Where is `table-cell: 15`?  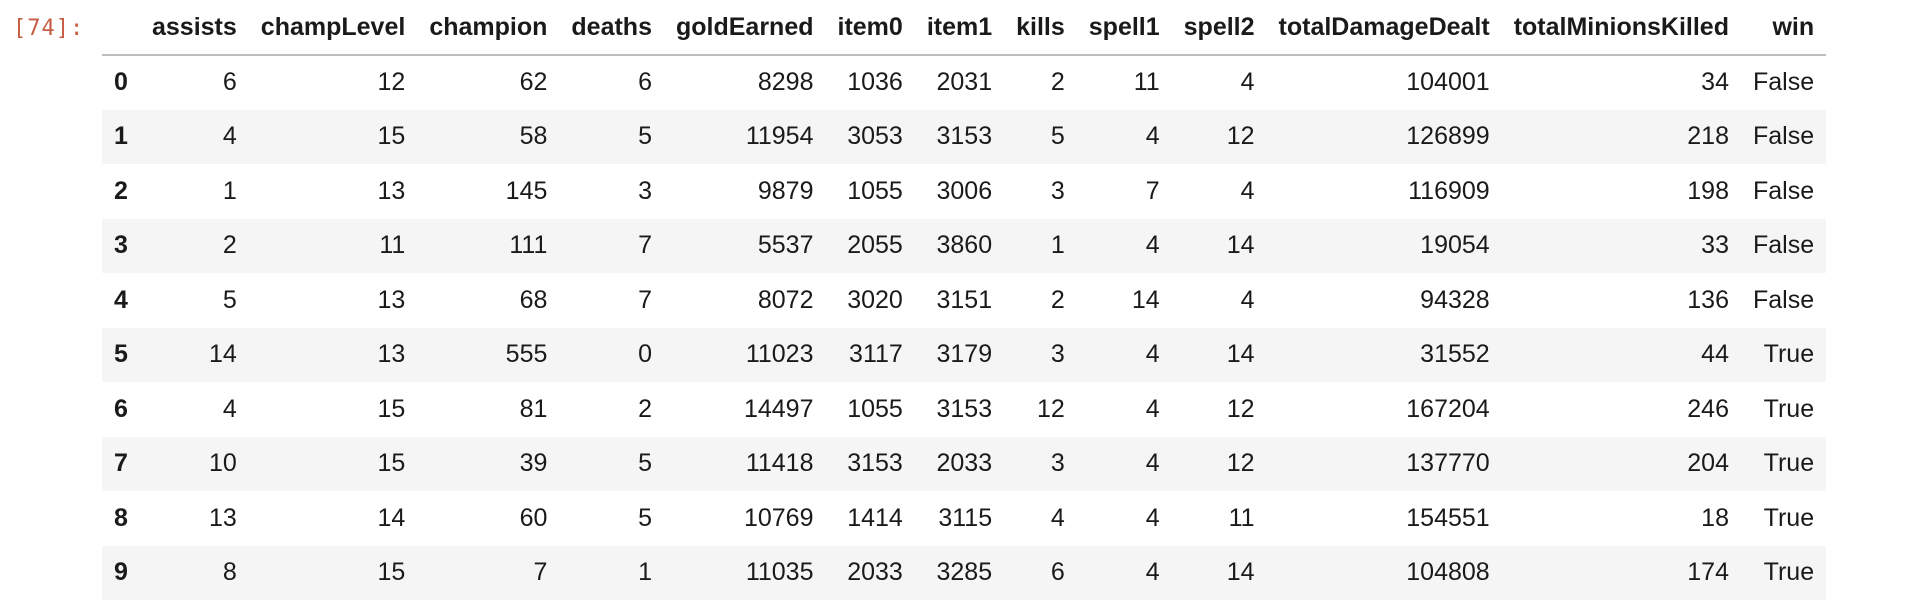
table-cell: 15 is located at coordinates (391, 136).